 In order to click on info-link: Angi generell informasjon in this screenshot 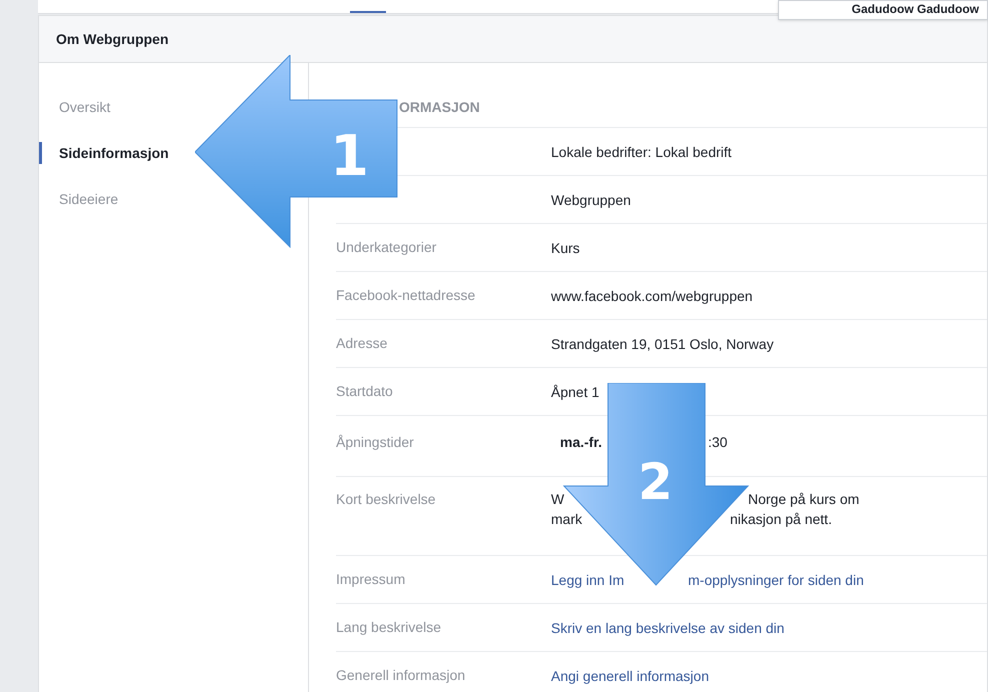, I will do `click(630, 676)`.